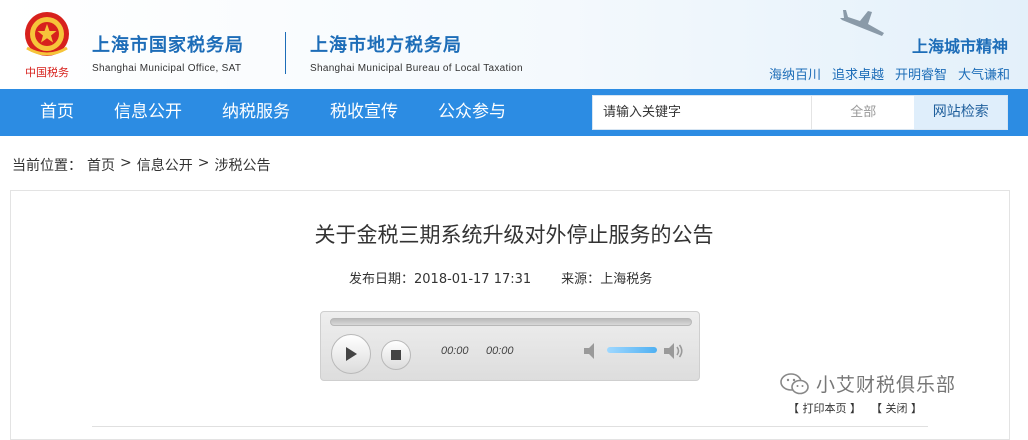 Image resolution: width=1028 pixels, height=440 pixels. What do you see at coordinates (824, 408) in the screenshot?
I see `print-page-link: 【 打印本页 】` at bounding box center [824, 408].